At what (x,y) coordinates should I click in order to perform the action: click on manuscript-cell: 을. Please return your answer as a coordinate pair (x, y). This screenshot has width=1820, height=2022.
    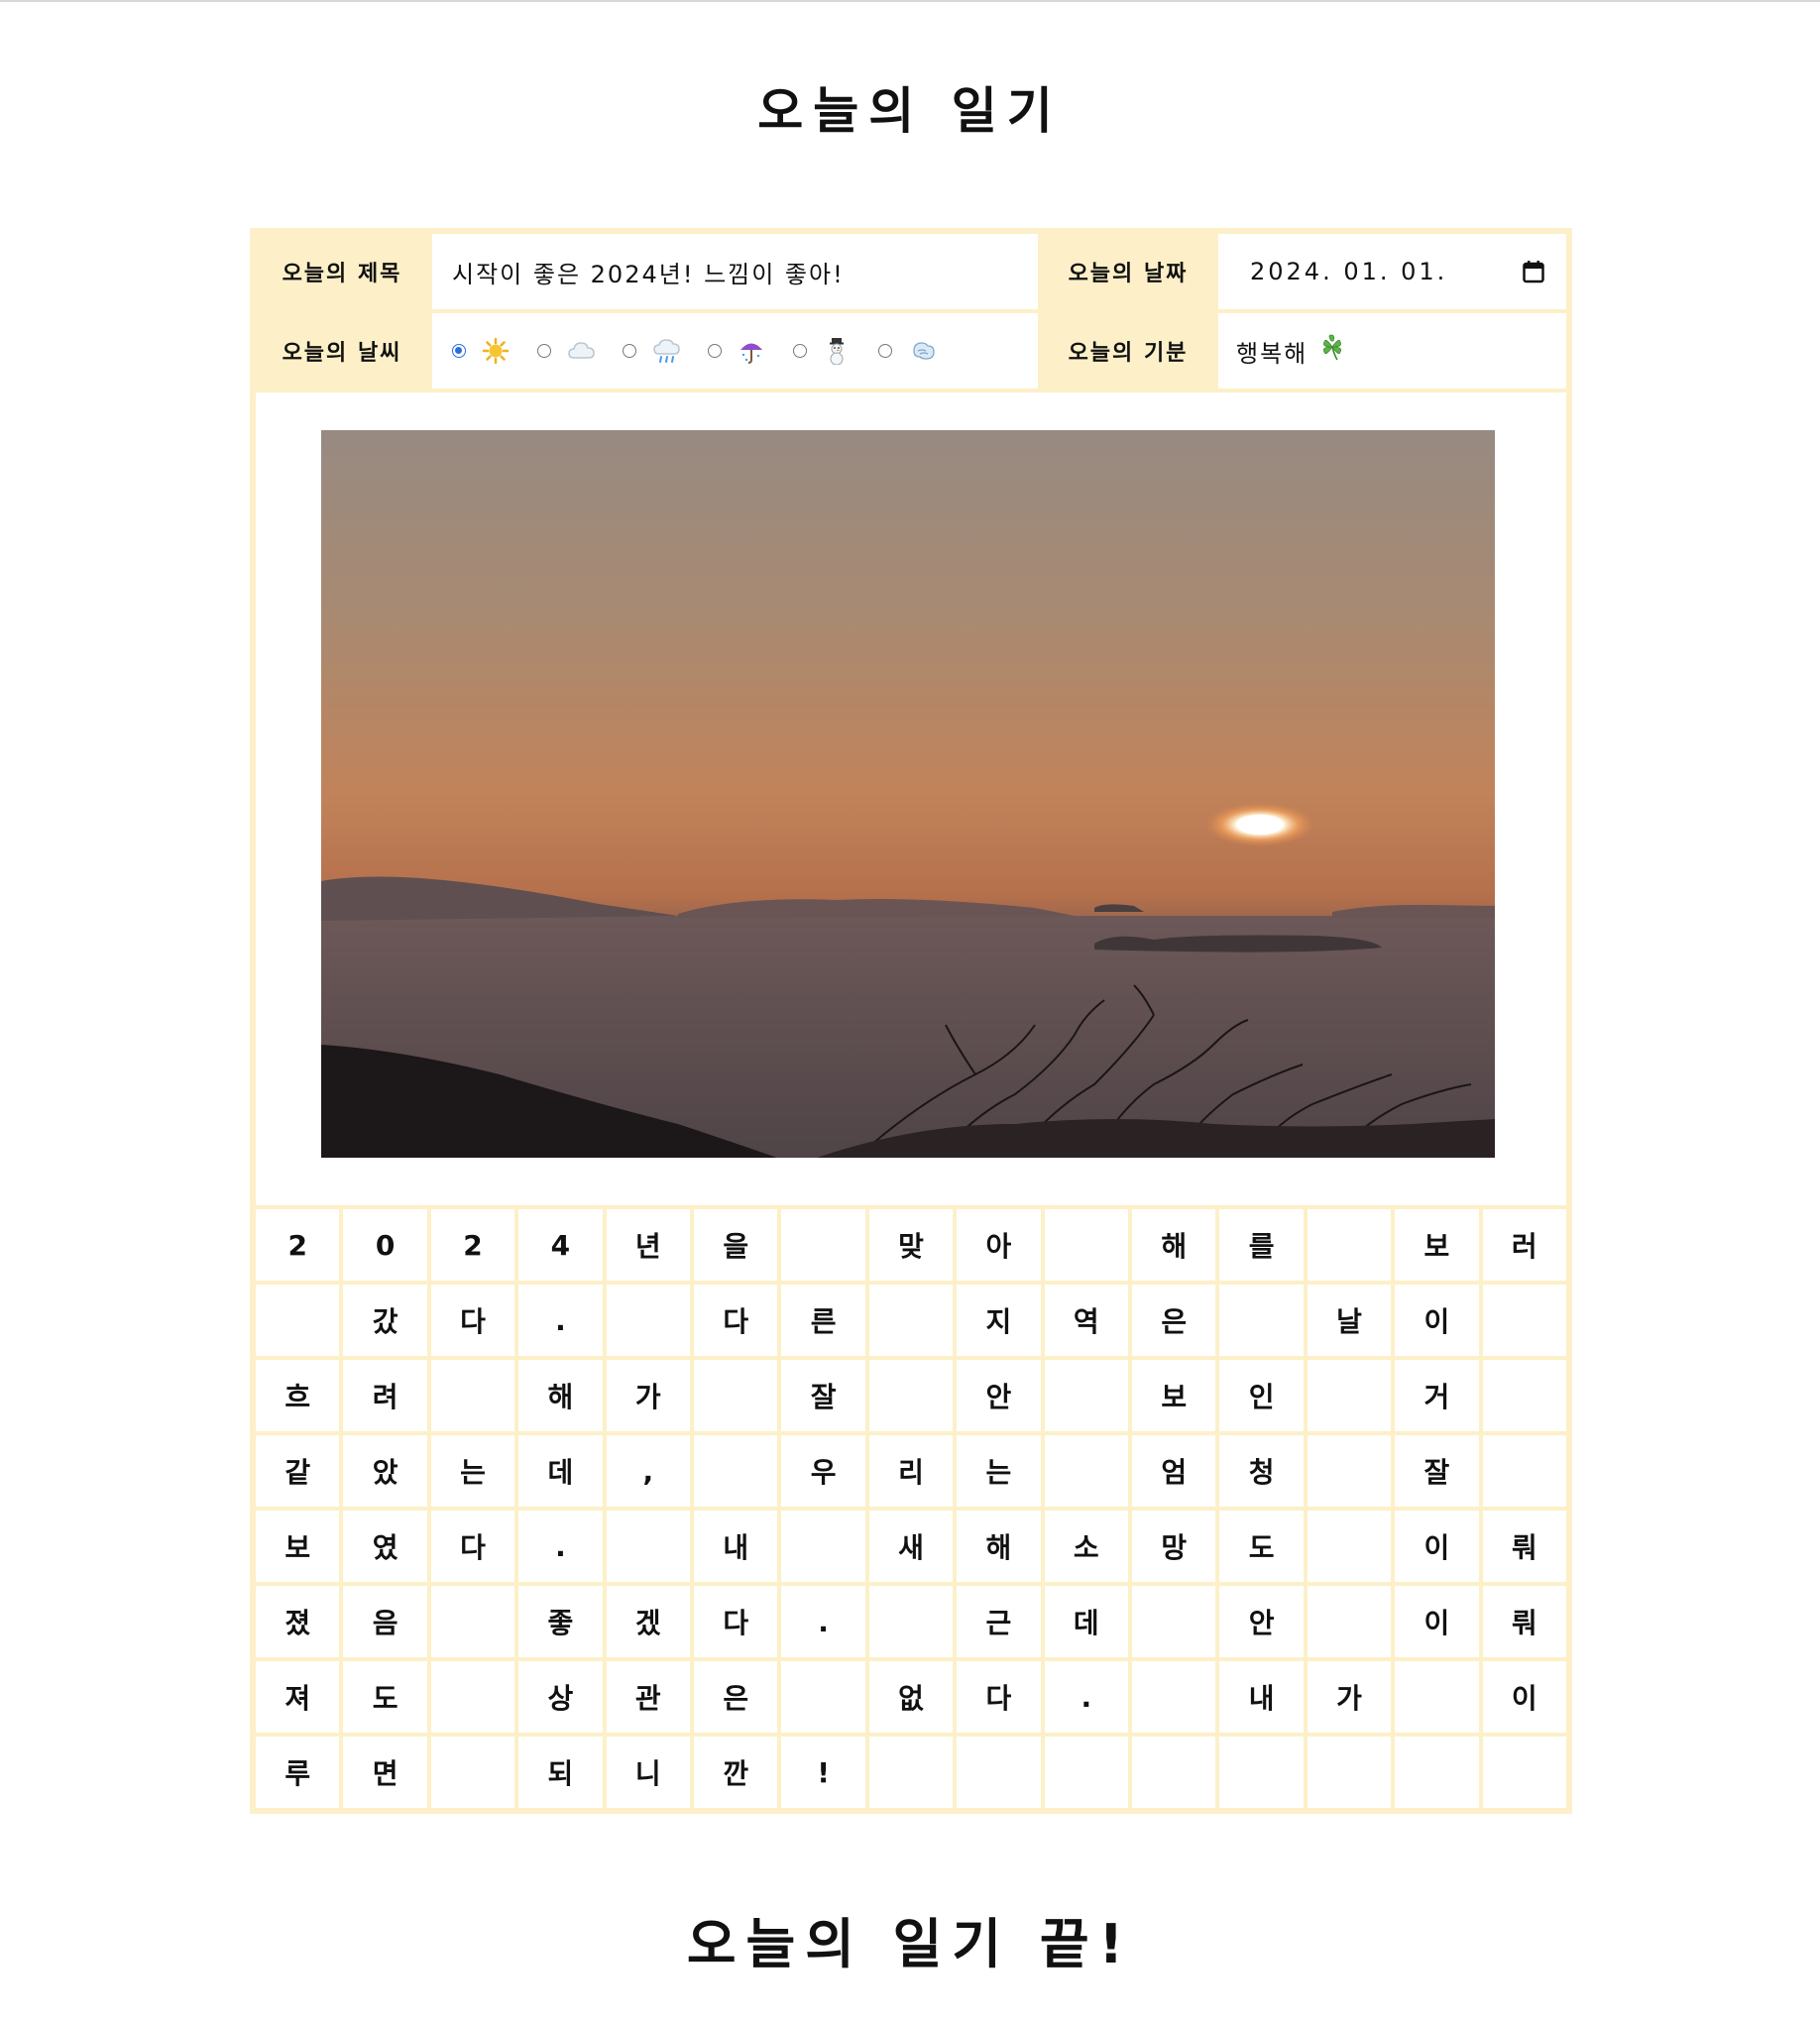
    Looking at the image, I should click on (736, 1245).